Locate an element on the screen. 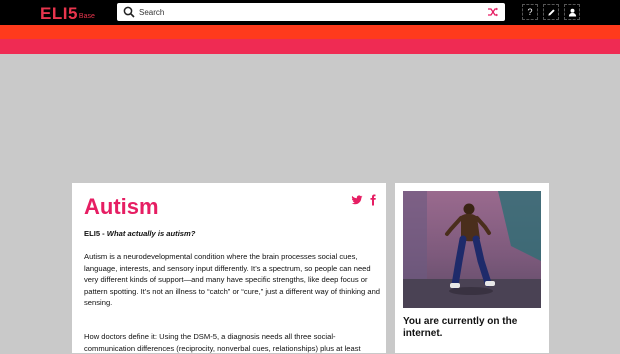  user-icon is located at coordinates (572, 12).